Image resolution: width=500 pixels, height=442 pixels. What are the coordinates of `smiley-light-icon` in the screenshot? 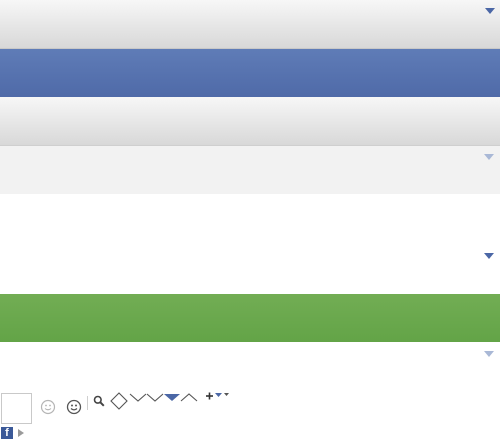 It's located at (48, 407).